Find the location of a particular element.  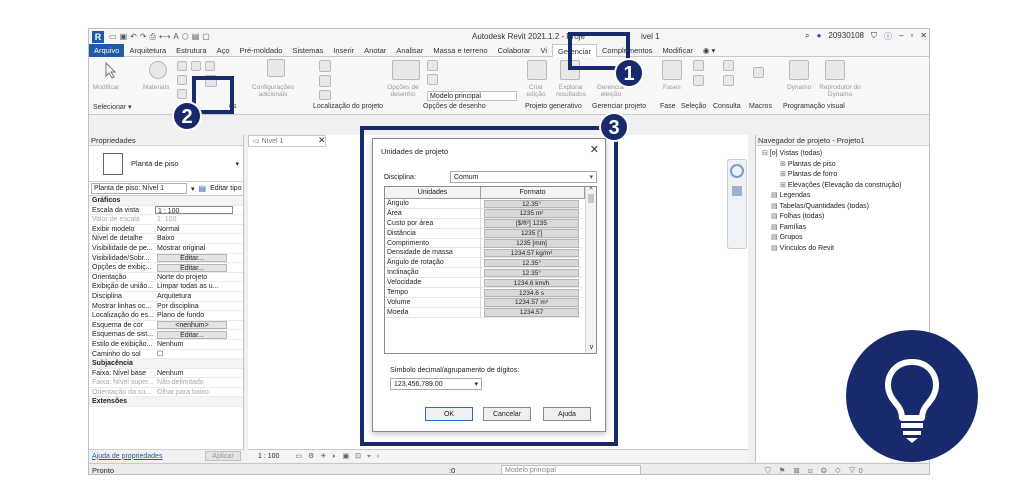

steering-wheel-icon is located at coordinates (737, 171).